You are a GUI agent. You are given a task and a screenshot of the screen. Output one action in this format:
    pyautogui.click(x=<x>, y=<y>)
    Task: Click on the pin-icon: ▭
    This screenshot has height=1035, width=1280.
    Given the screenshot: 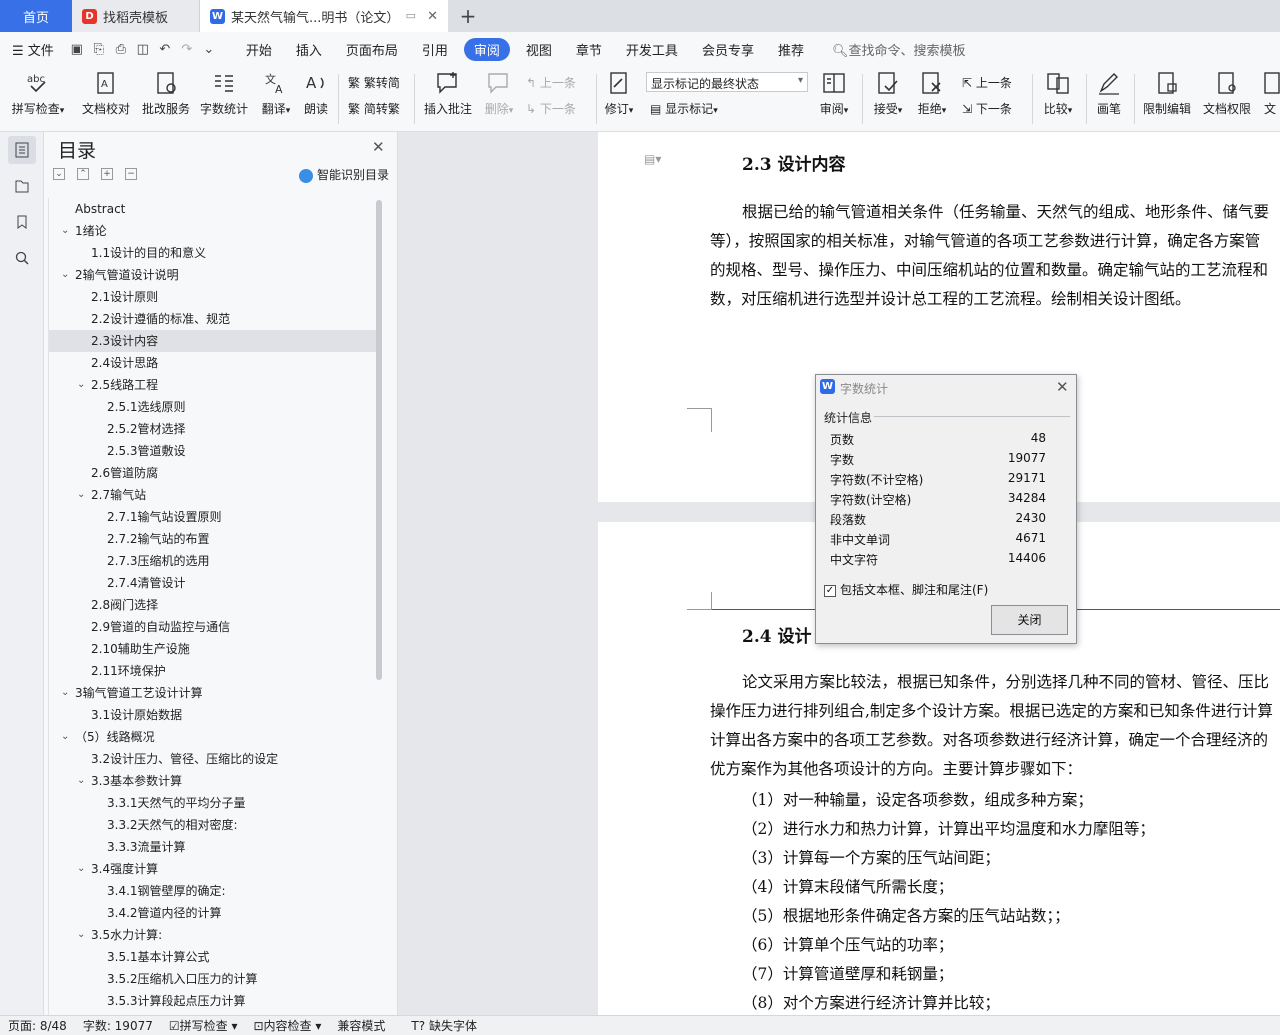 What is the action you would take?
    pyautogui.click(x=411, y=15)
    